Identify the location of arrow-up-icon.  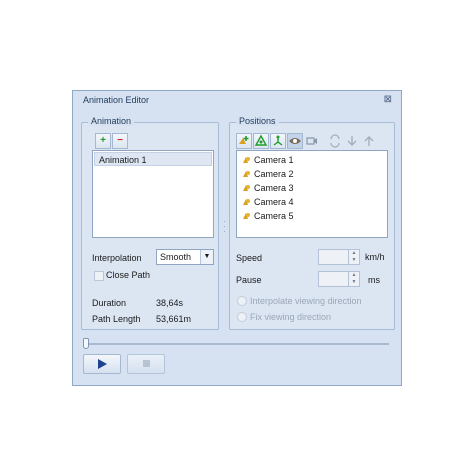
(369, 141).